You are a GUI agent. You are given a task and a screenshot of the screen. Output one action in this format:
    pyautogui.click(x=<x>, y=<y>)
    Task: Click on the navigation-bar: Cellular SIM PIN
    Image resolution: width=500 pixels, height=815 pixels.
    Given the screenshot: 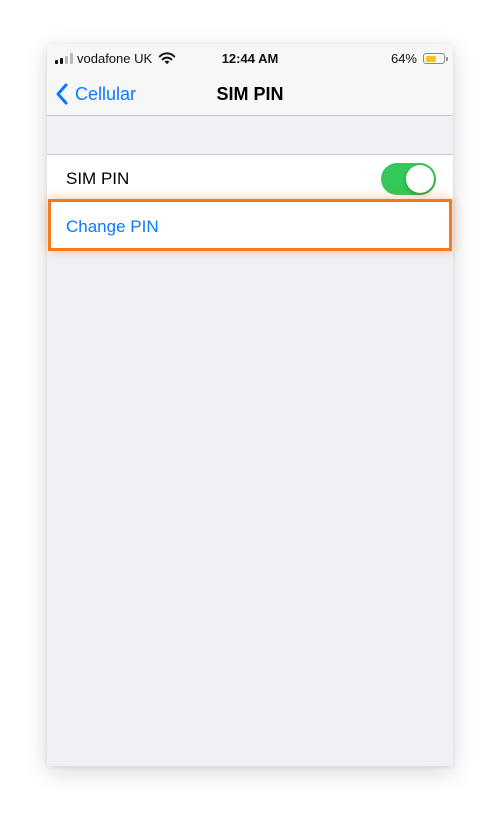 What is the action you would take?
    pyautogui.click(x=250, y=94)
    